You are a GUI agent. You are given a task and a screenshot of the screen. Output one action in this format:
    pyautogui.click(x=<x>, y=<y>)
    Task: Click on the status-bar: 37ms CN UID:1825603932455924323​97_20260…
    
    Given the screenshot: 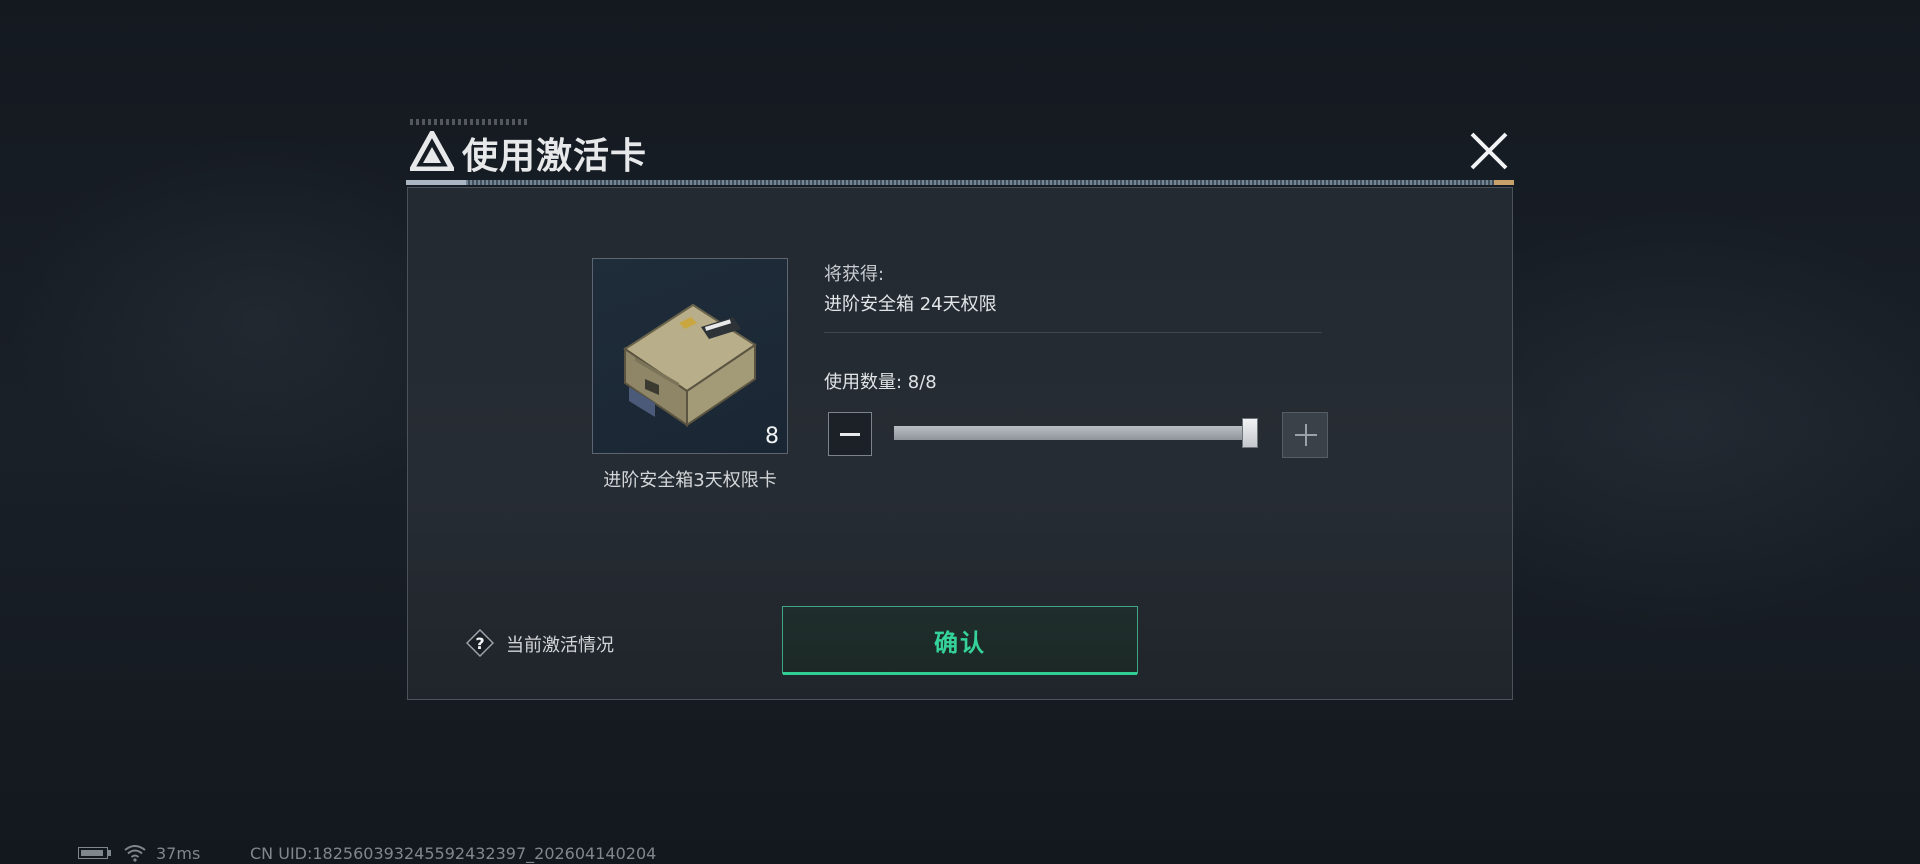 What is the action you would take?
    pyautogui.click(x=458, y=854)
    